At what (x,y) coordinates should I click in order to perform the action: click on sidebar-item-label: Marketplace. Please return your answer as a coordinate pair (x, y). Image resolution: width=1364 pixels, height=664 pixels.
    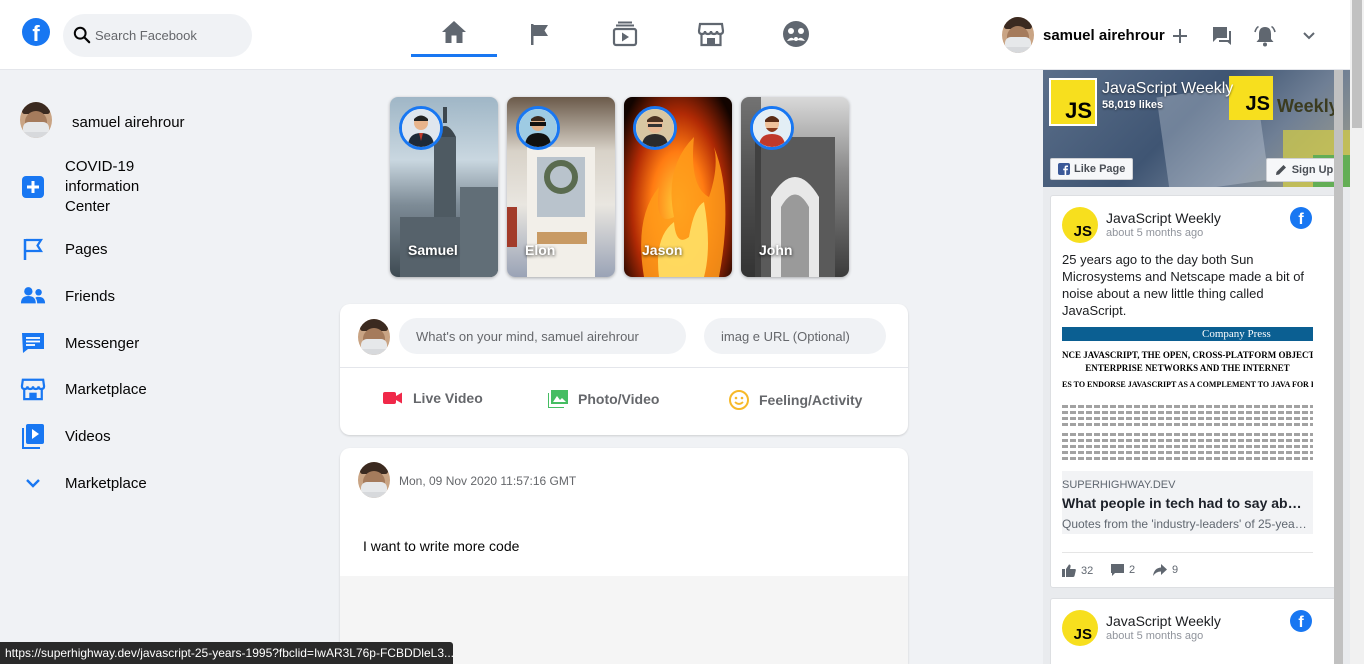
    Looking at the image, I should click on (106, 389).